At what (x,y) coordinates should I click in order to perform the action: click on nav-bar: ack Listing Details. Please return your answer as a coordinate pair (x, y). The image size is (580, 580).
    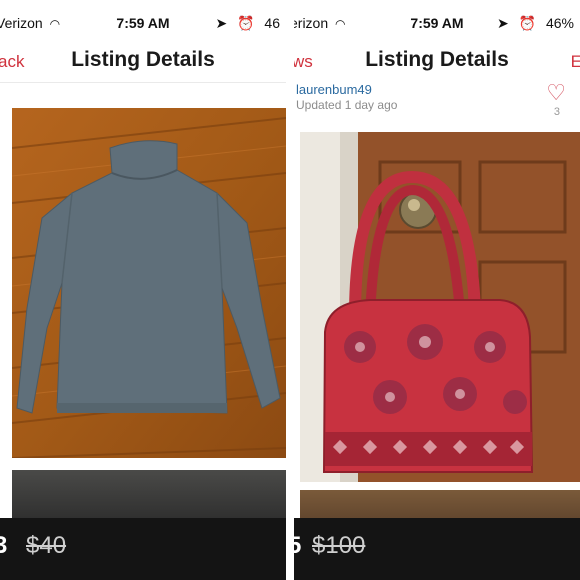
    Looking at the image, I should click on (143, 61).